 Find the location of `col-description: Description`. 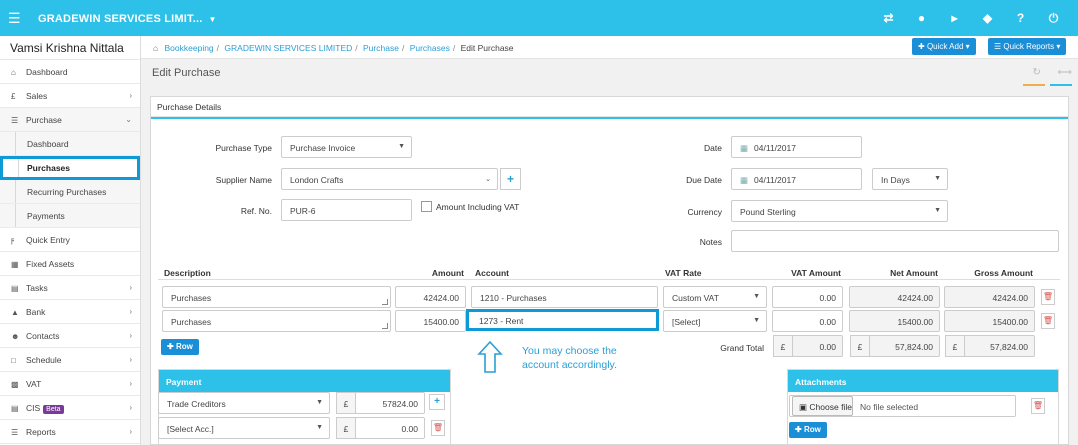

col-description: Description is located at coordinates (187, 273).